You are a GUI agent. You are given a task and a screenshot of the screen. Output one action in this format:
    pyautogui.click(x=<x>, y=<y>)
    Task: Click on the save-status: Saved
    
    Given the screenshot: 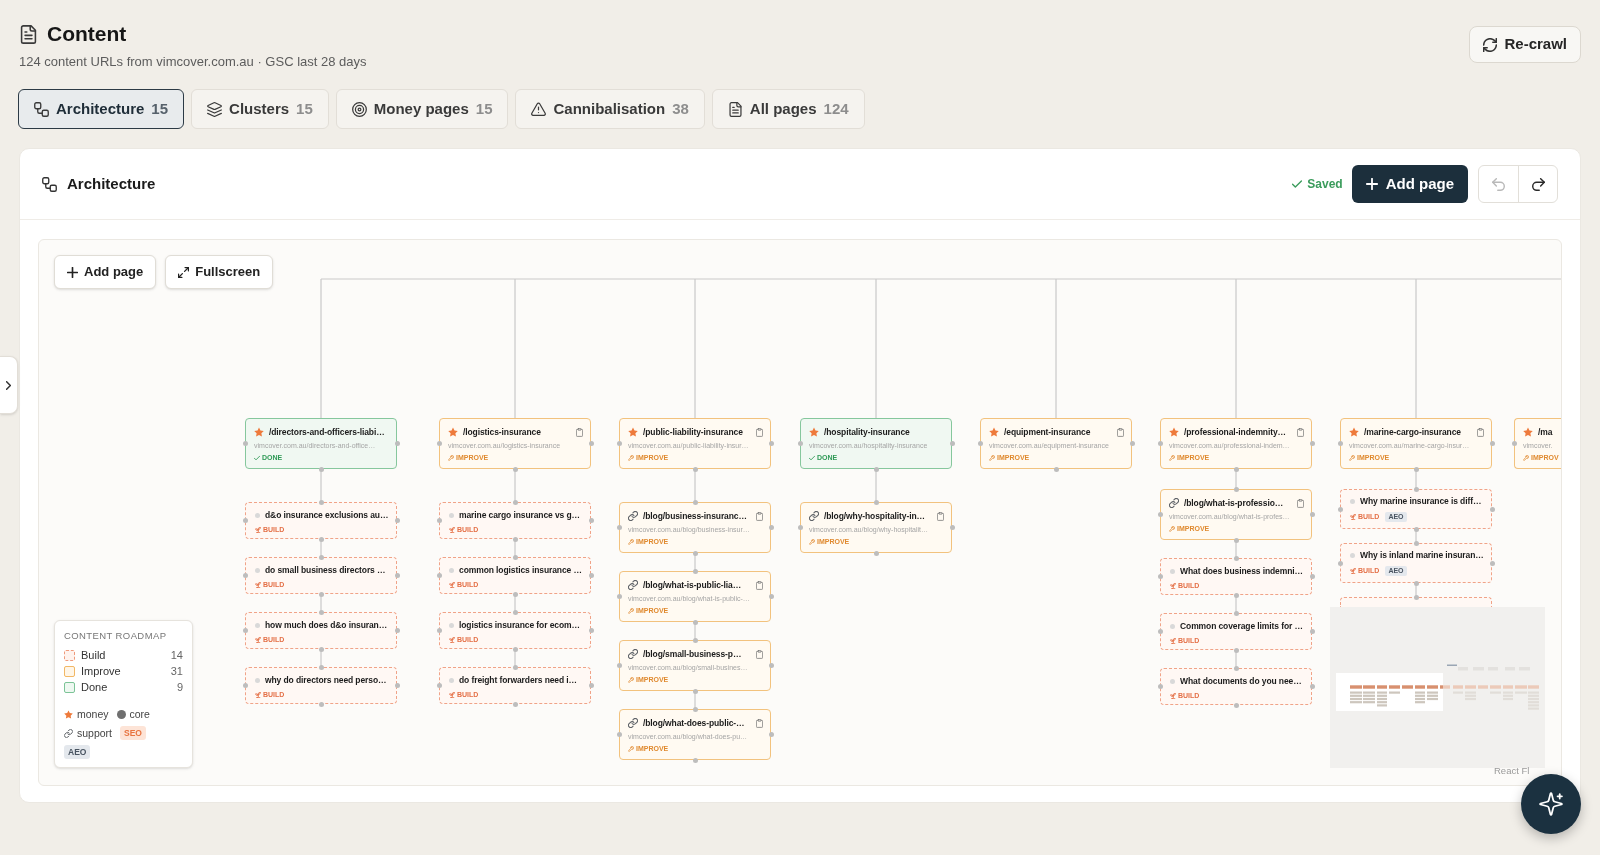 What is the action you would take?
    pyautogui.click(x=1325, y=184)
    